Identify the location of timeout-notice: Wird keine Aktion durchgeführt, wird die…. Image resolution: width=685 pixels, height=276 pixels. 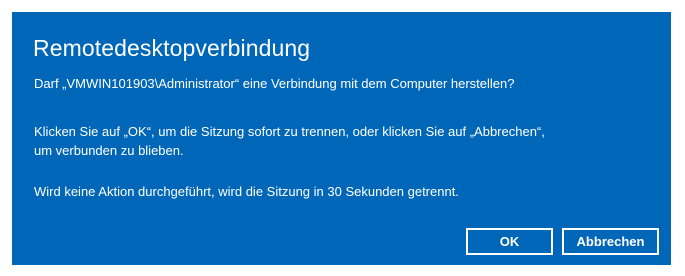
(246, 191).